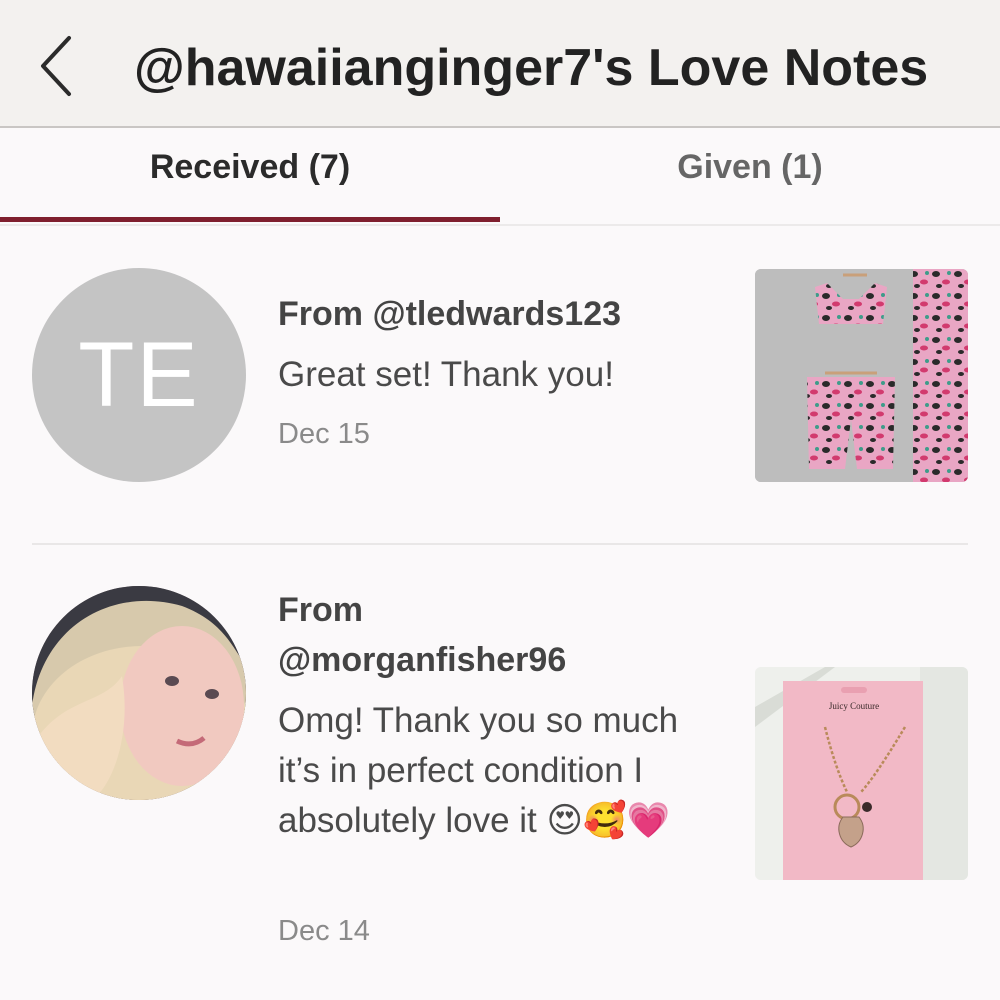 The width and height of the screenshot is (1000, 1000). Describe the element at coordinates (531, 68) in the screenshot. I see `page-title: @hawaiianginger7's Love Notes` at that location.